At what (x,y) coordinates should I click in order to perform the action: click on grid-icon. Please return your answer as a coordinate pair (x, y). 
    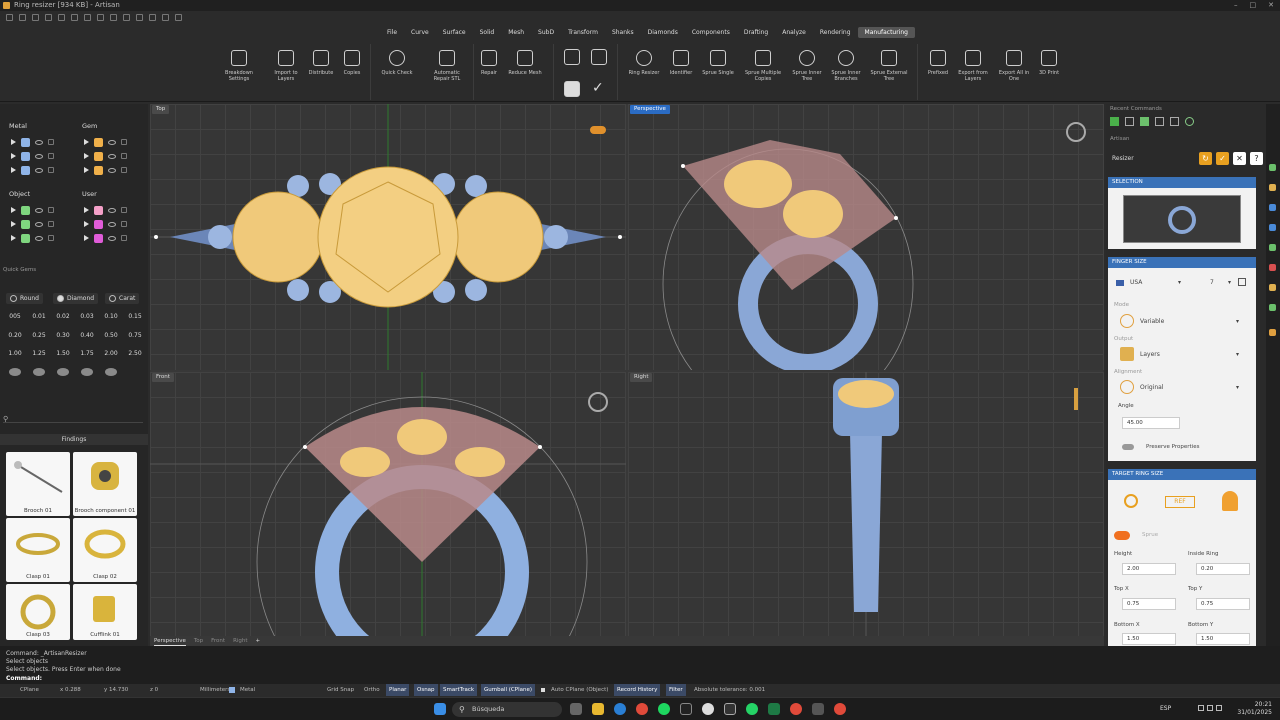
    Looking at the image, I should click on (1174, 121).